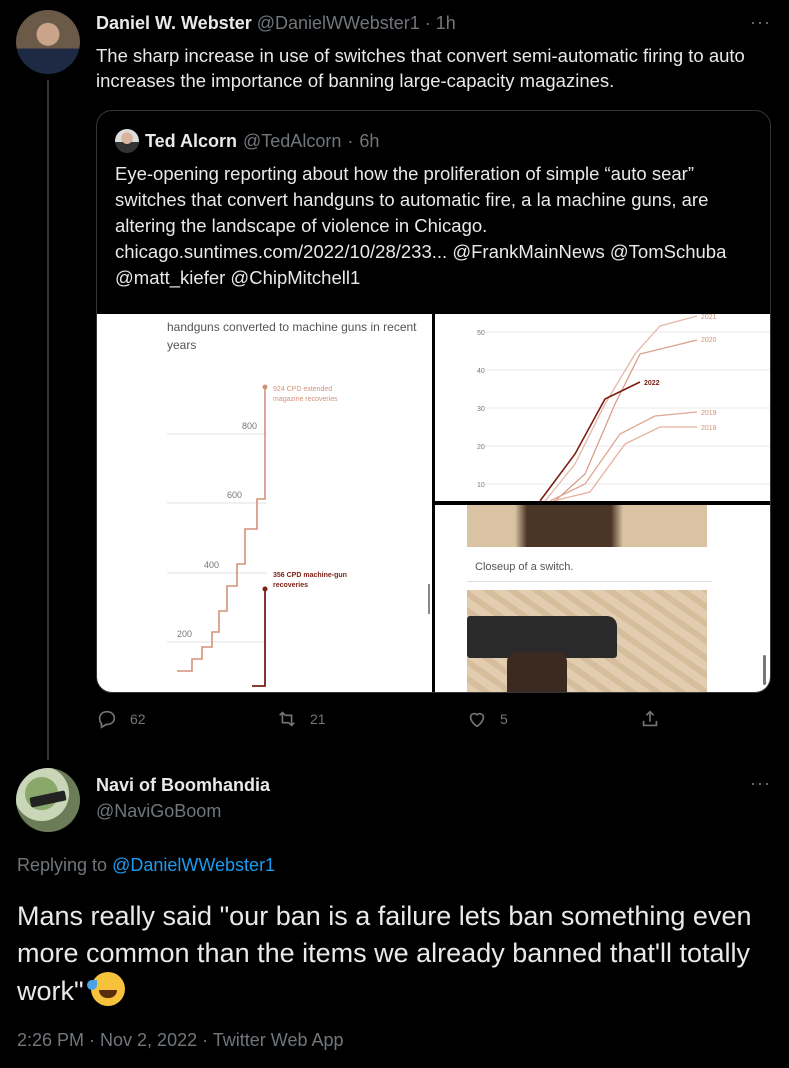 Image resolution: width=789 pixels, height=1068 pixels. Describe the element at coordinates (234, 495) in the screenshot. I see `tick-label: 600` at that location.